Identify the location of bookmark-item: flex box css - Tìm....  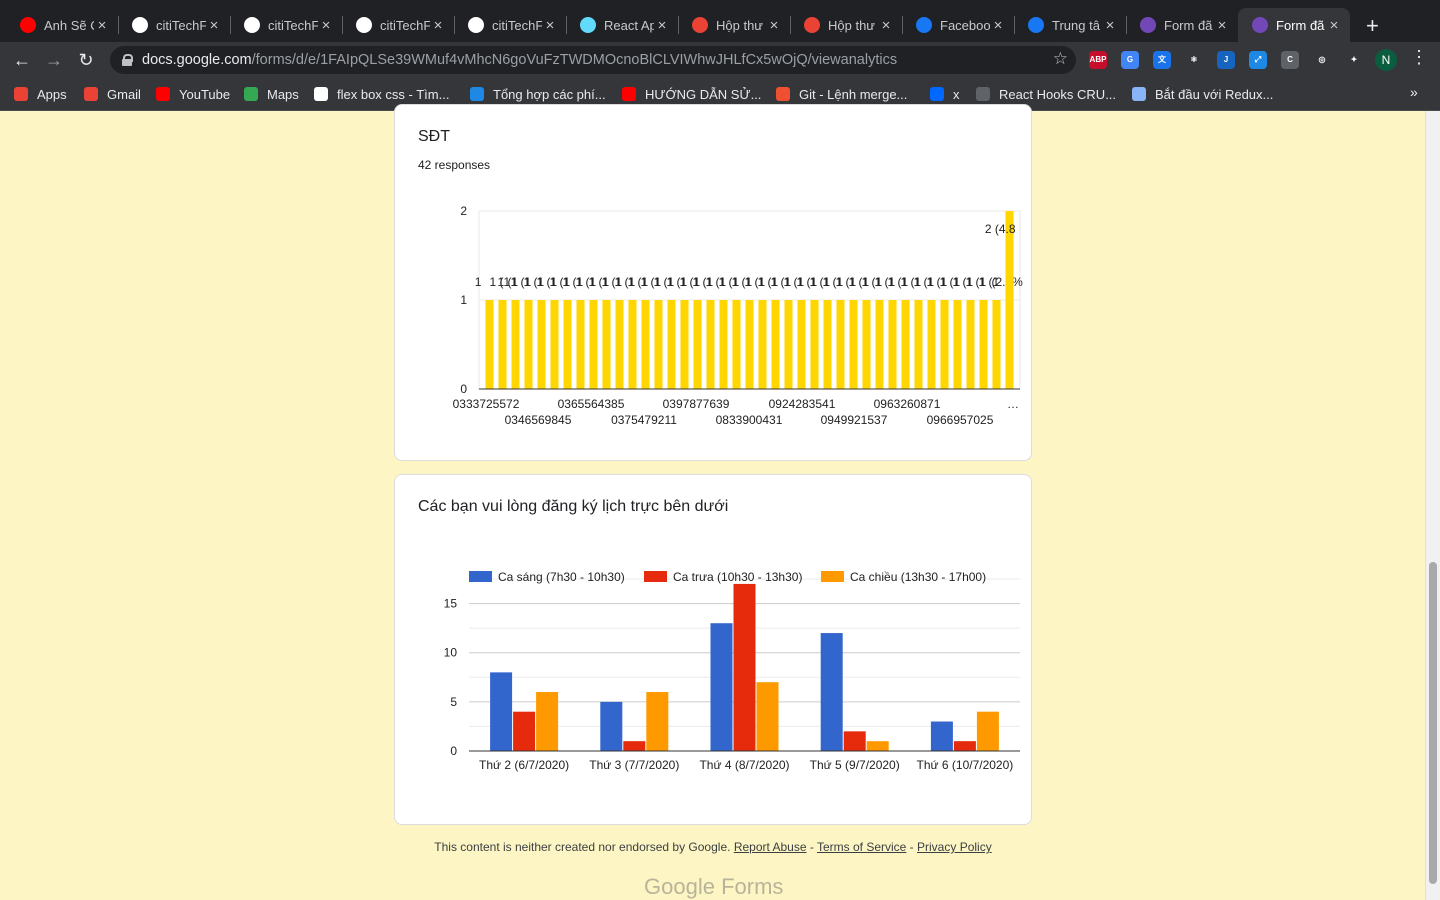
(381, 94).